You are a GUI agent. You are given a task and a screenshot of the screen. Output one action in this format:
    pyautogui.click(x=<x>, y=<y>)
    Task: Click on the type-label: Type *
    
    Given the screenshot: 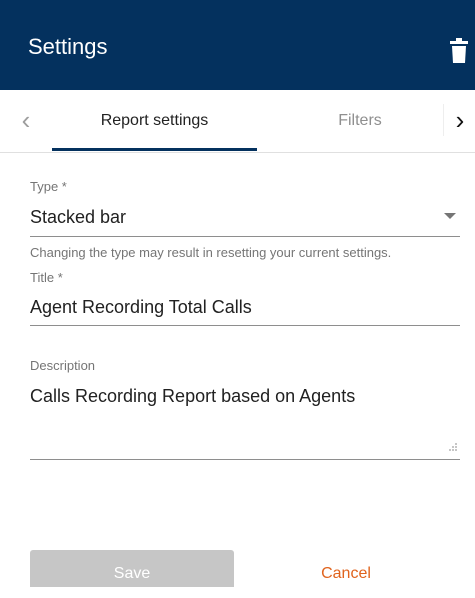 What is the action you would take?
    pyautogui.click(x=48, y=186)
    